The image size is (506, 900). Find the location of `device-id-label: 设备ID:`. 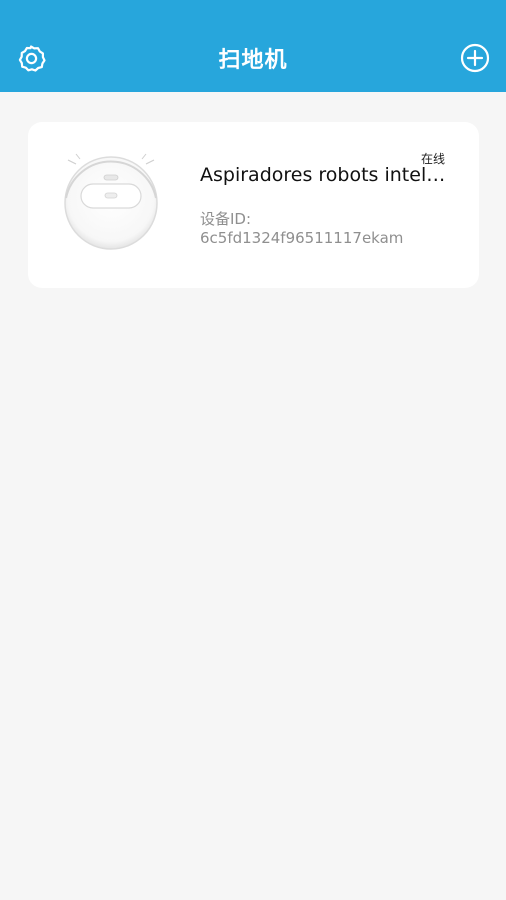

device-id-label: 设备ID: is located at coordinates (226, 219).